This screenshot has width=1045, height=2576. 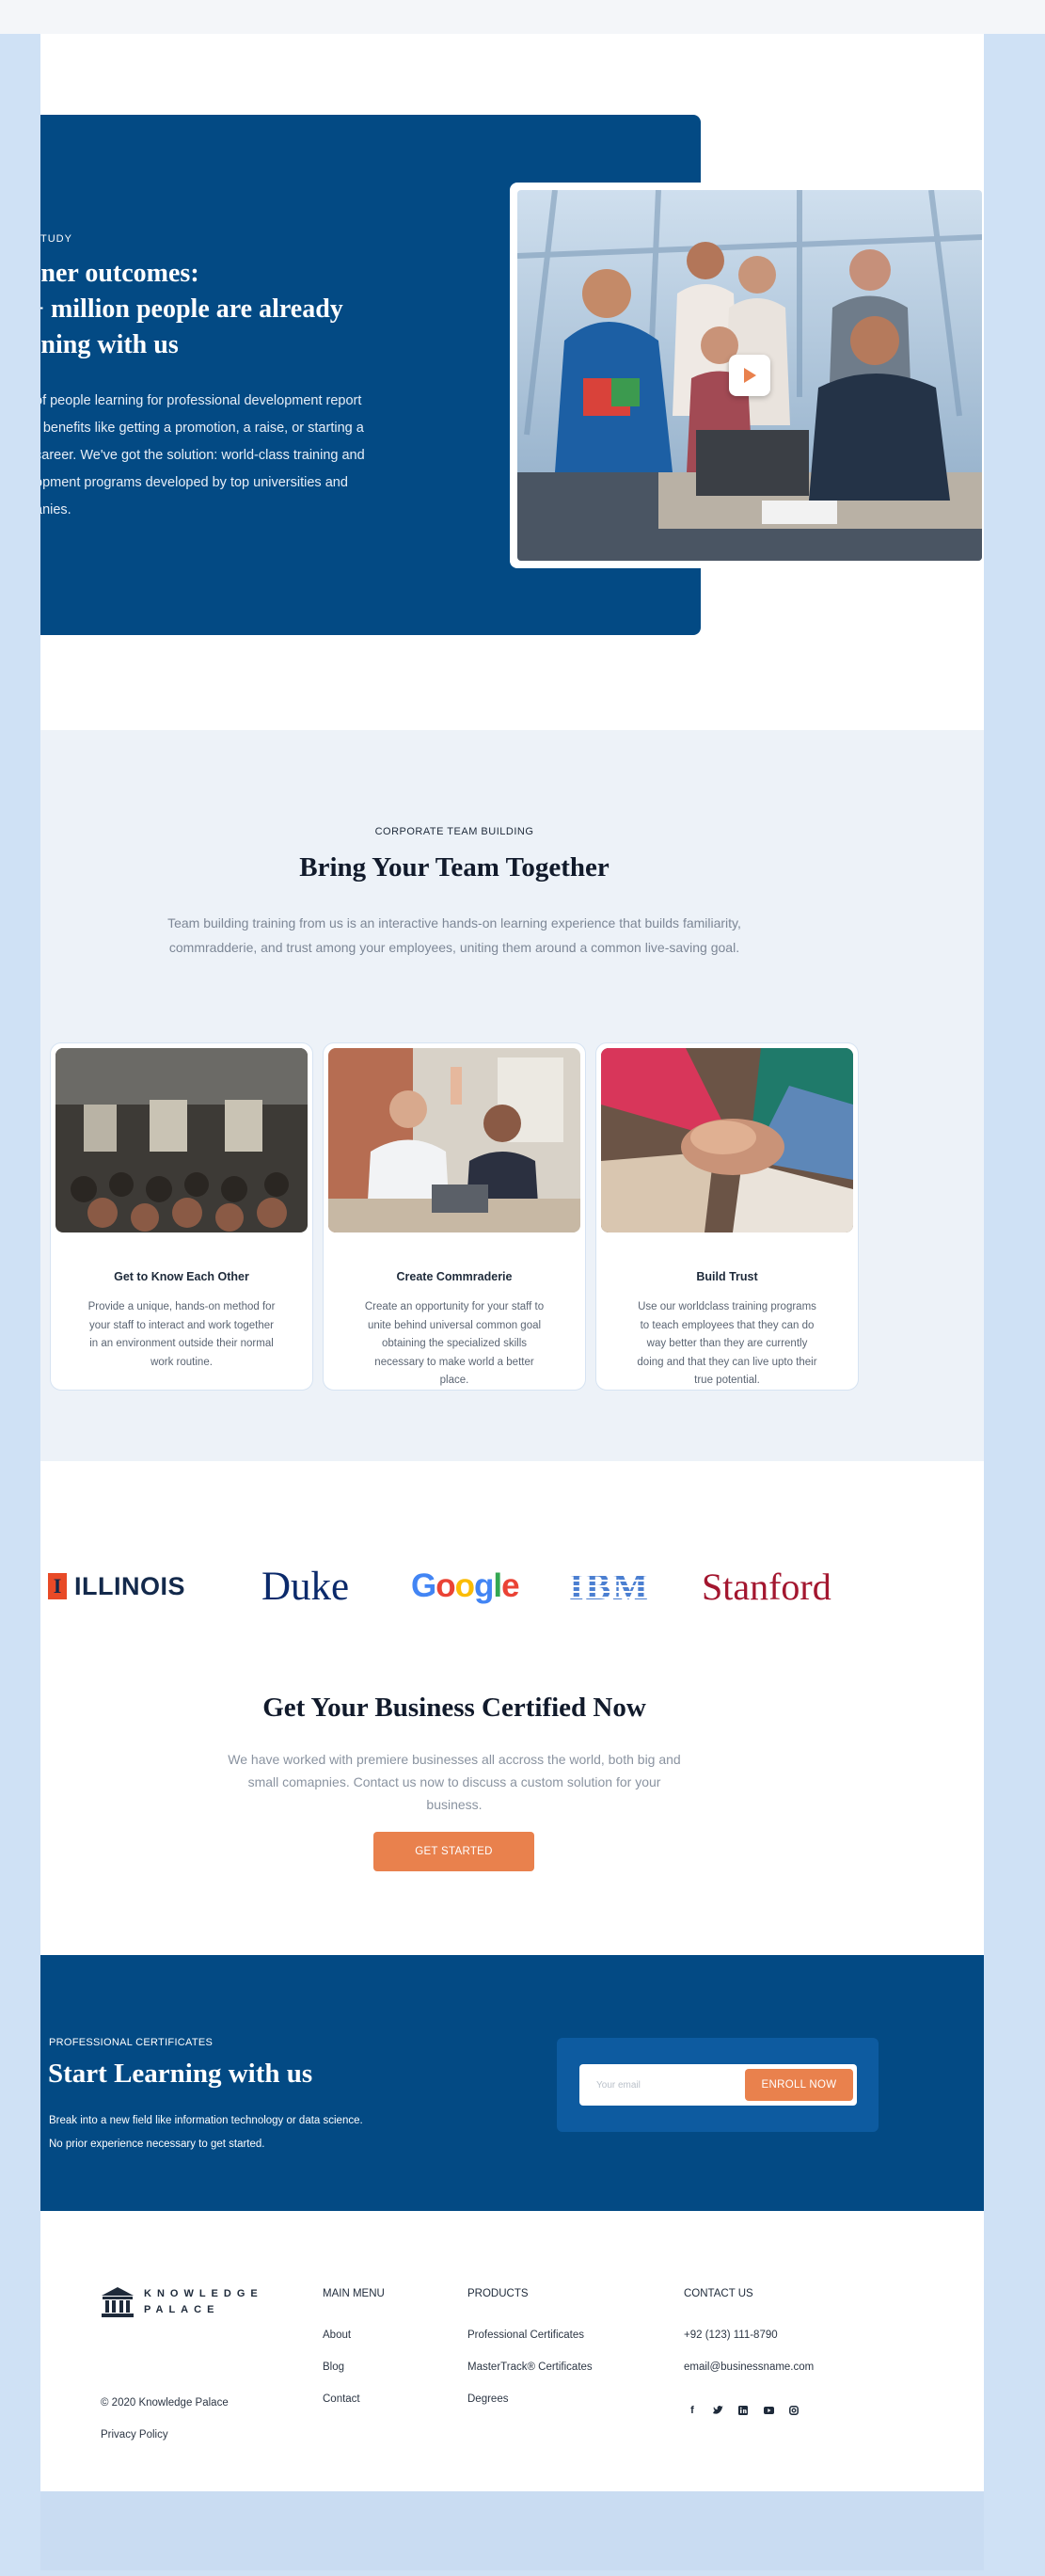 What do you see at coordinates (55, 509) in the screenshot?
I see `hero-body-line: anies.` at bounding box center [55, 509].